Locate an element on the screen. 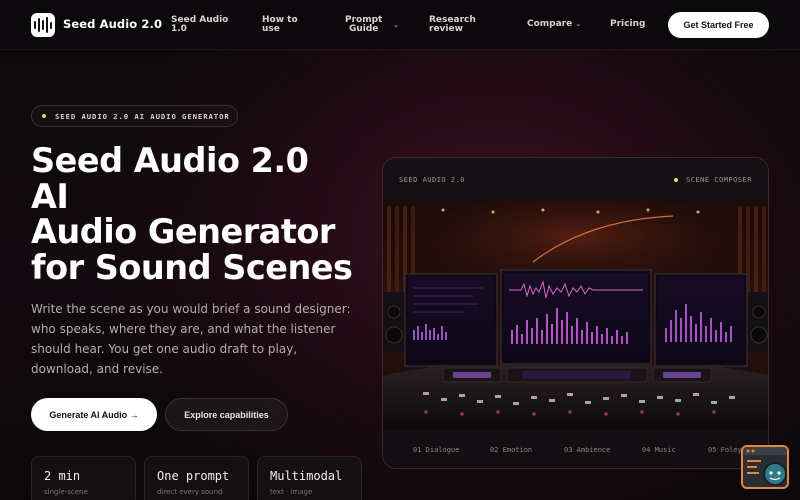  card-badge-label: SCENE COMPOSER is located at coordinates (718, 180).